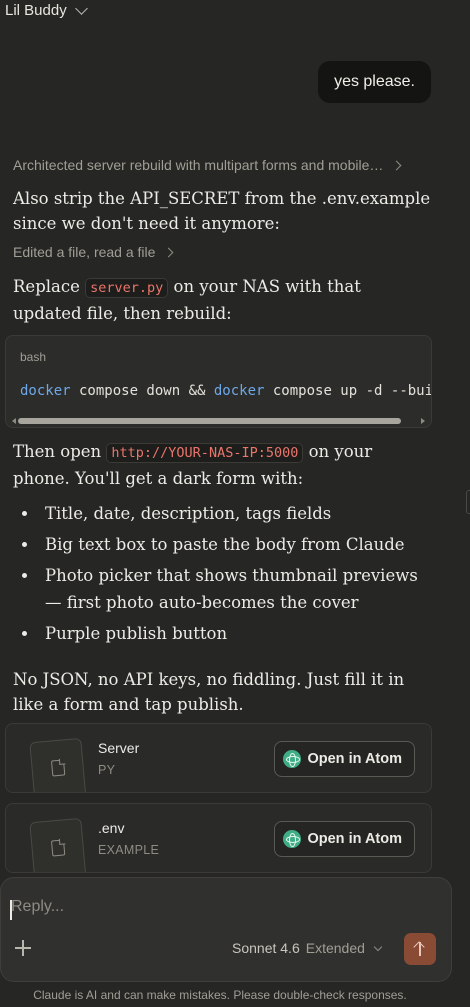  I want to click on scroll-thumb, so click(209, 421).